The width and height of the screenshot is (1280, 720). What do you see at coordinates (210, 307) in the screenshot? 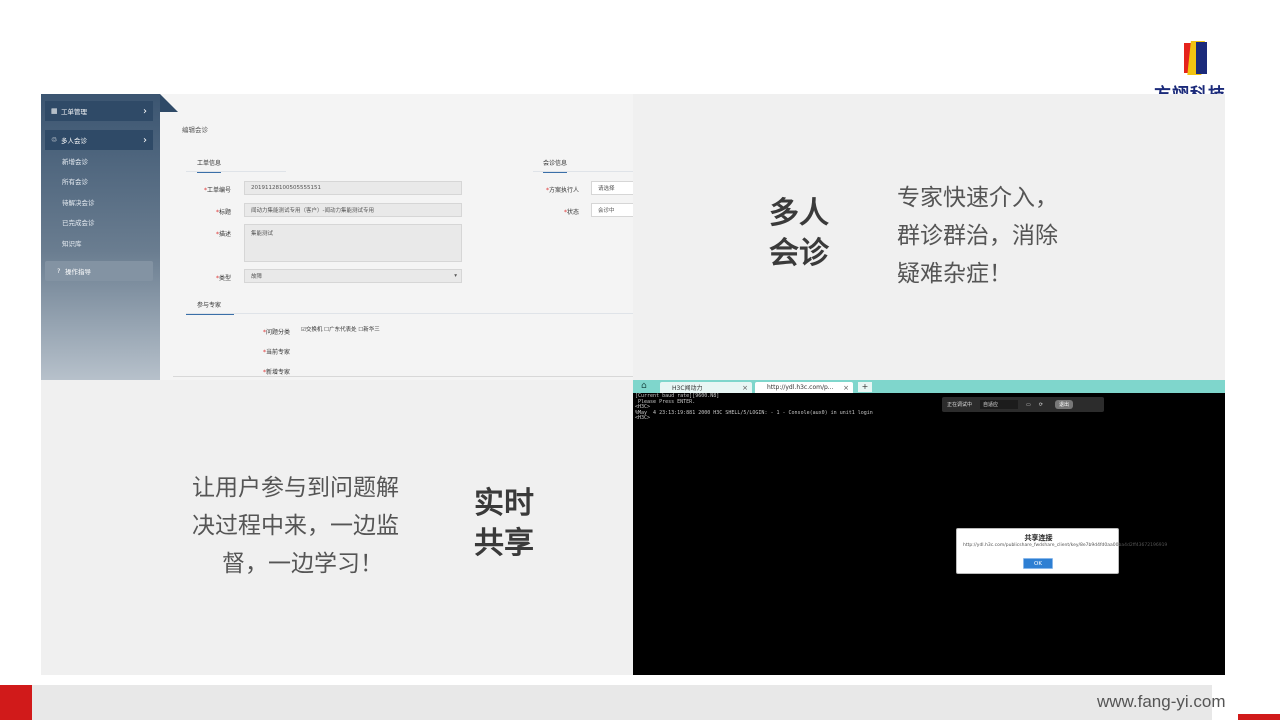
I see `tab-experts: 参与专家` at bounding box center [210, 307].